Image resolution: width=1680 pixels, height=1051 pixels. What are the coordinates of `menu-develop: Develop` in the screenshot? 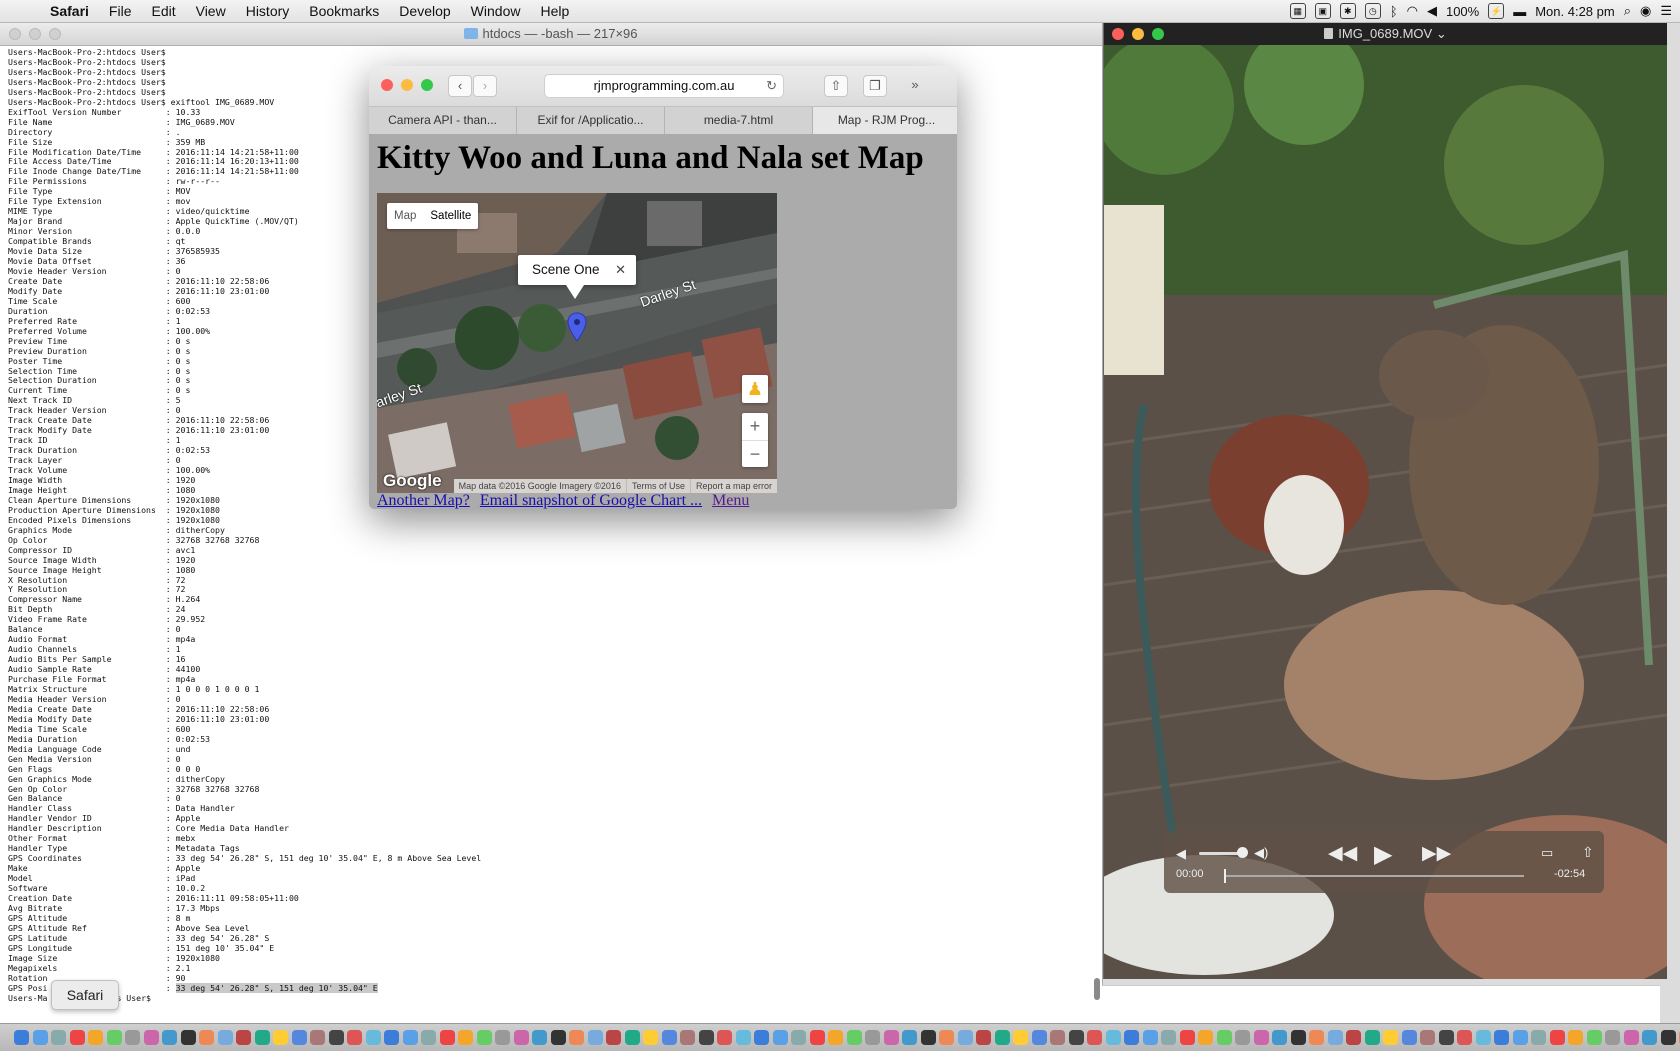 It's located at (424, 11).